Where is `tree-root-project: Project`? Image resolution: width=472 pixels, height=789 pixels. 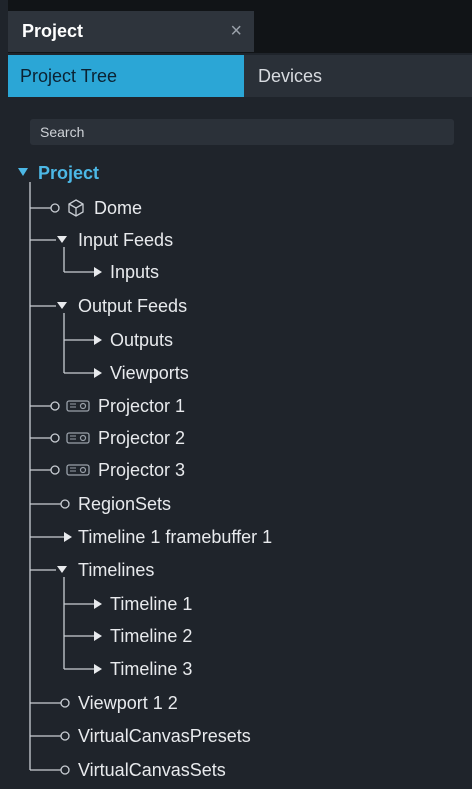
tree-root-project: Project is located at coordinates (68, 173).